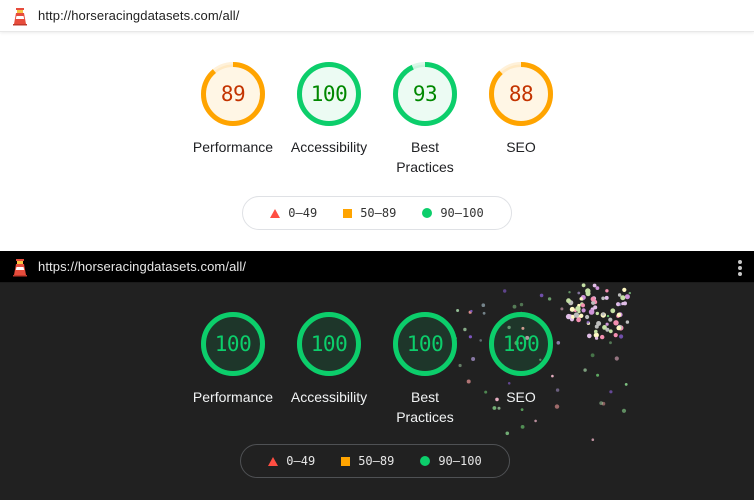 The width and height of the screenshot is (754, 500). Describe the element at coordinates (233, 369) in the screenshot. I see `performance-gauge: 100 Performance` at that location.